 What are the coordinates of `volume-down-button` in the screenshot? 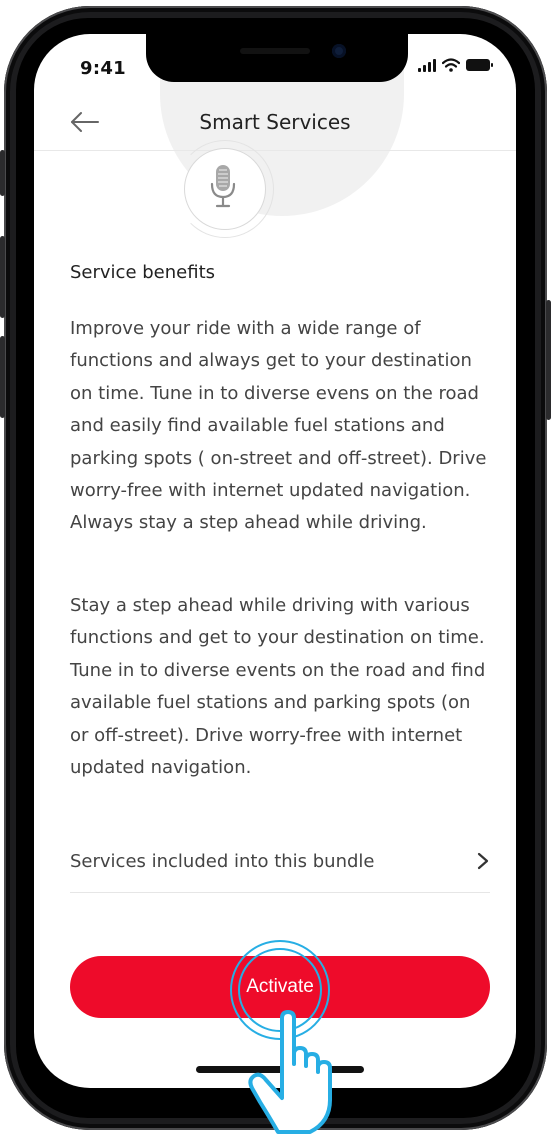 It's located at (2, 377).